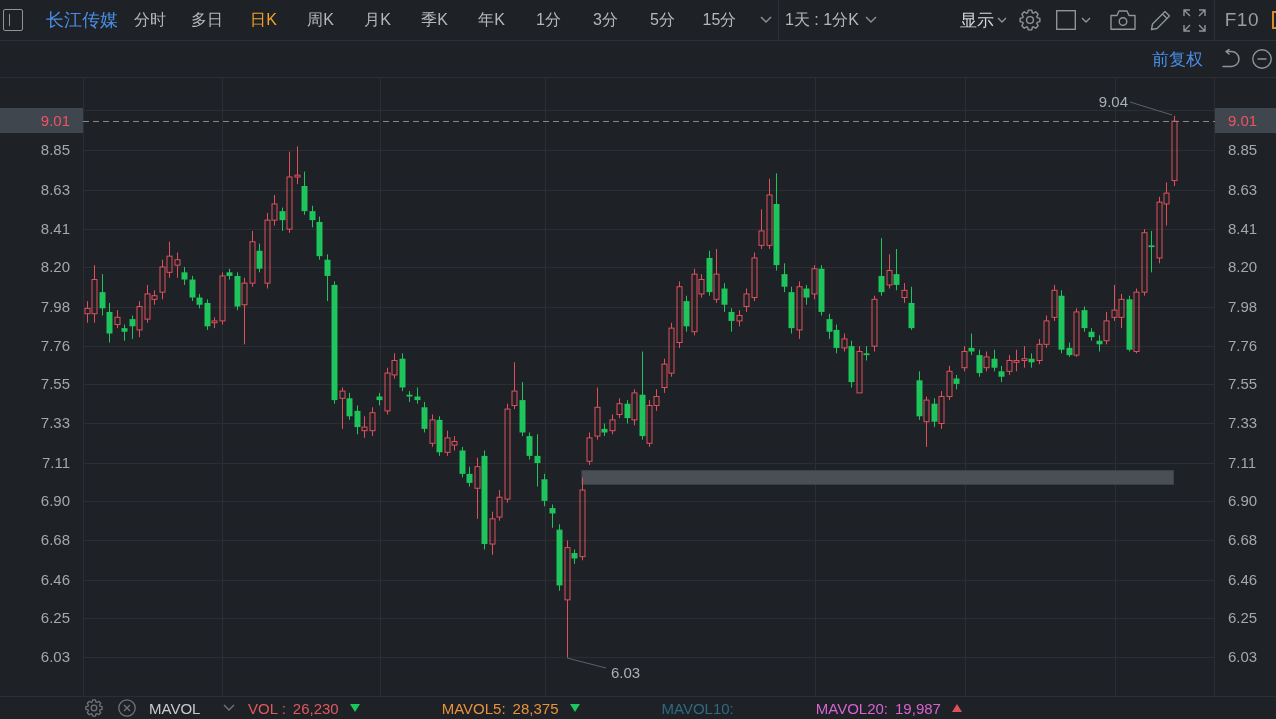 This screenshot has height=719, width=1276. Describe the element at coordinates (1122, 20) in the screenshot. I see `camera-icon` at that location.